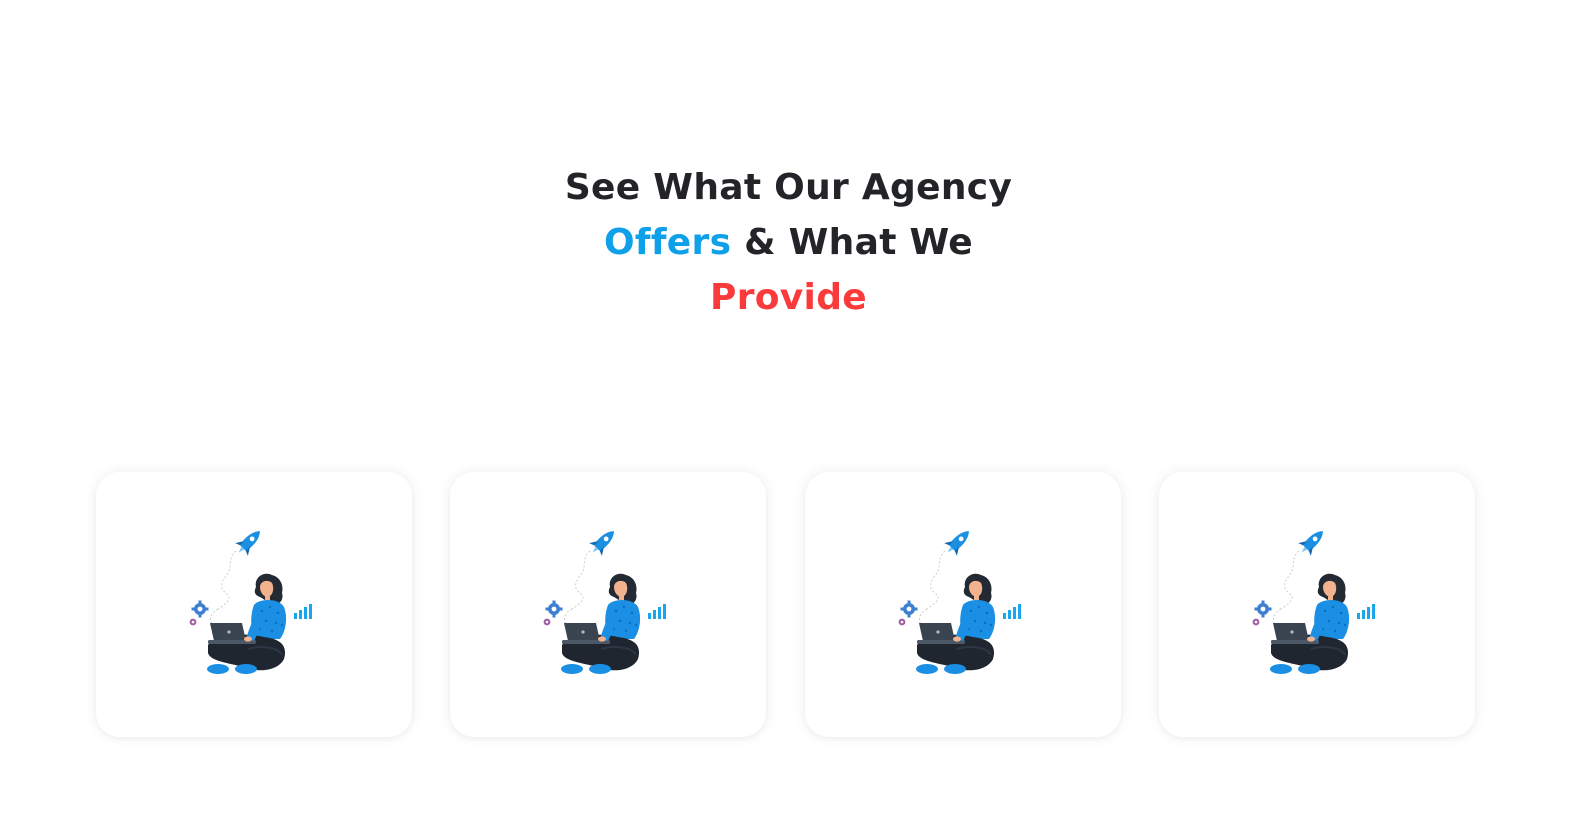 The height and width of the screenshot is (826, 1577). I want to click on heading-text-what-we: & What We, so click(852, 242).